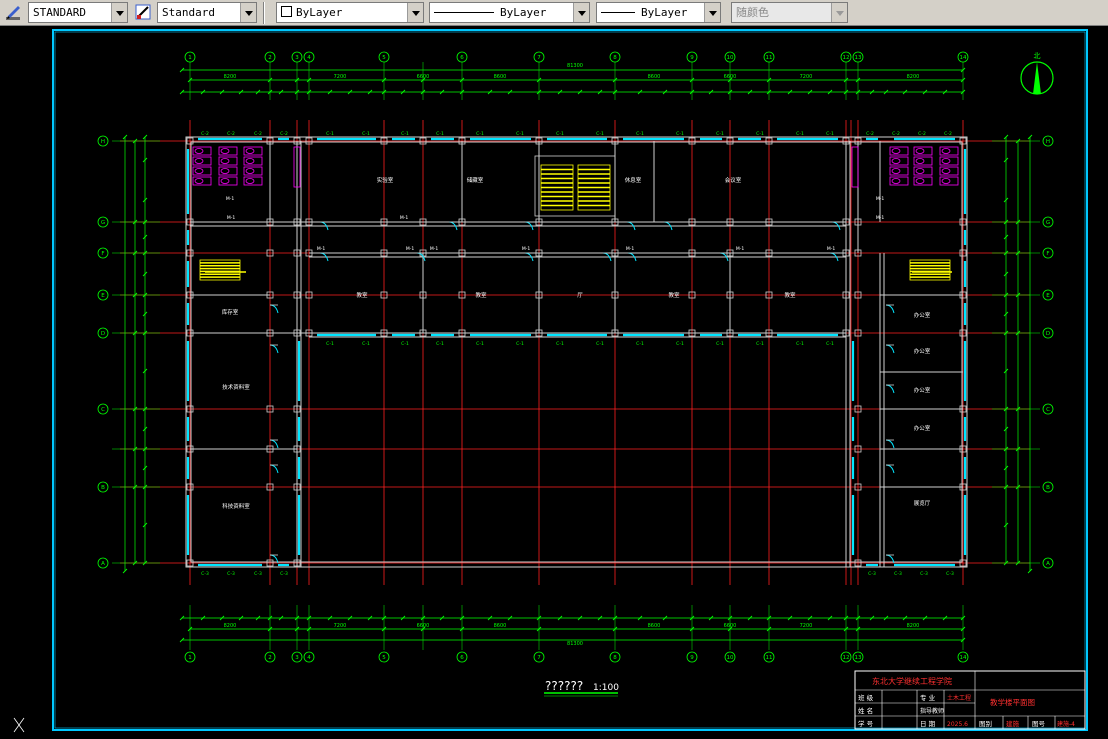  I want to click on room-label: 库存室, so click(230, 312).